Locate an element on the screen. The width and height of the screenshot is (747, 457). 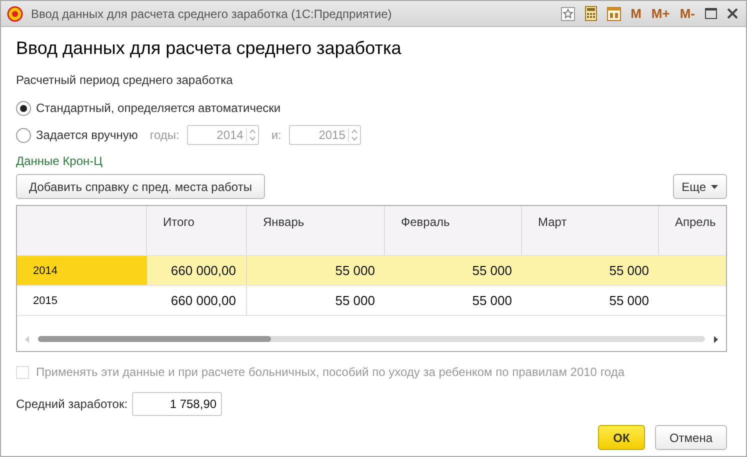
average-label: Средний заработок: is located at coordinates (72, 404).